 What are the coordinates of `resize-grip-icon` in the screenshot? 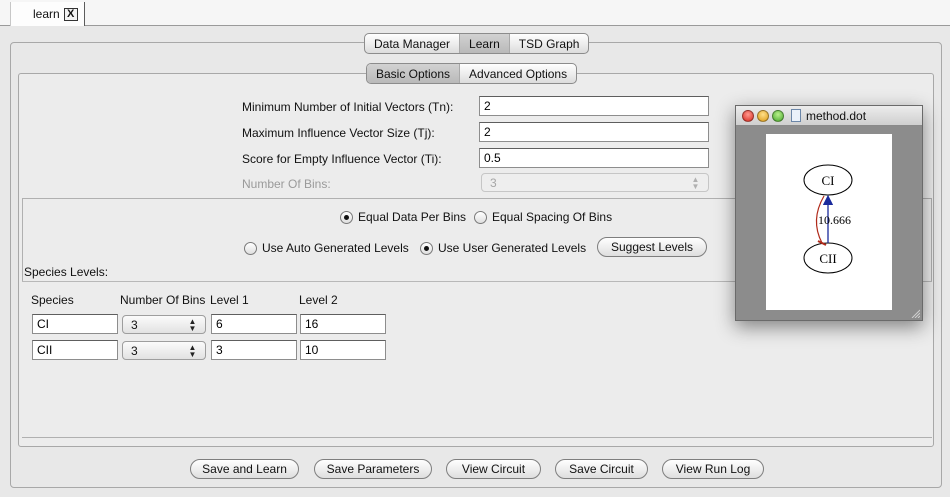 It's located at (915, 313).